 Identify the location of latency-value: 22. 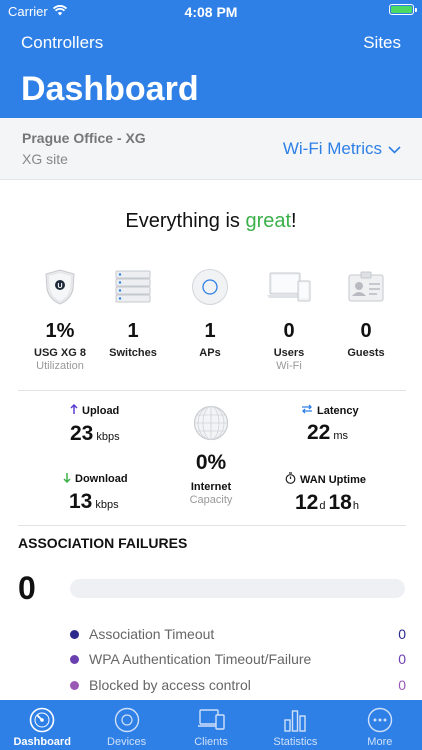
(319, 432).